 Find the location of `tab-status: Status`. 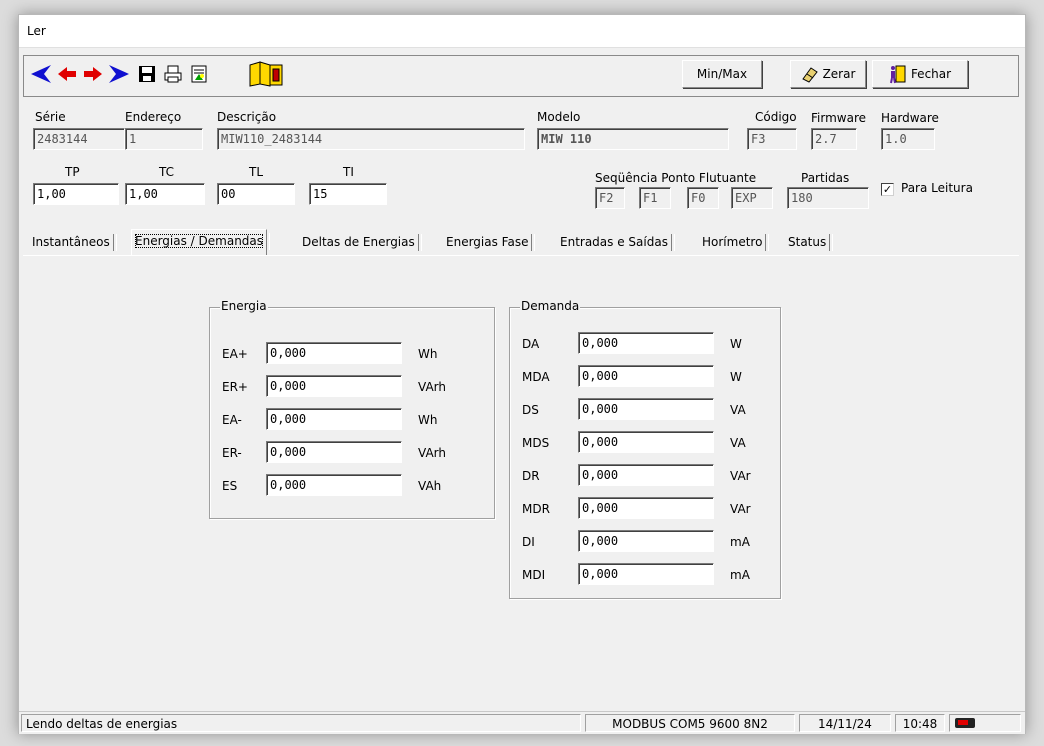

tab-status: Status is located at coordinates (809, 242).